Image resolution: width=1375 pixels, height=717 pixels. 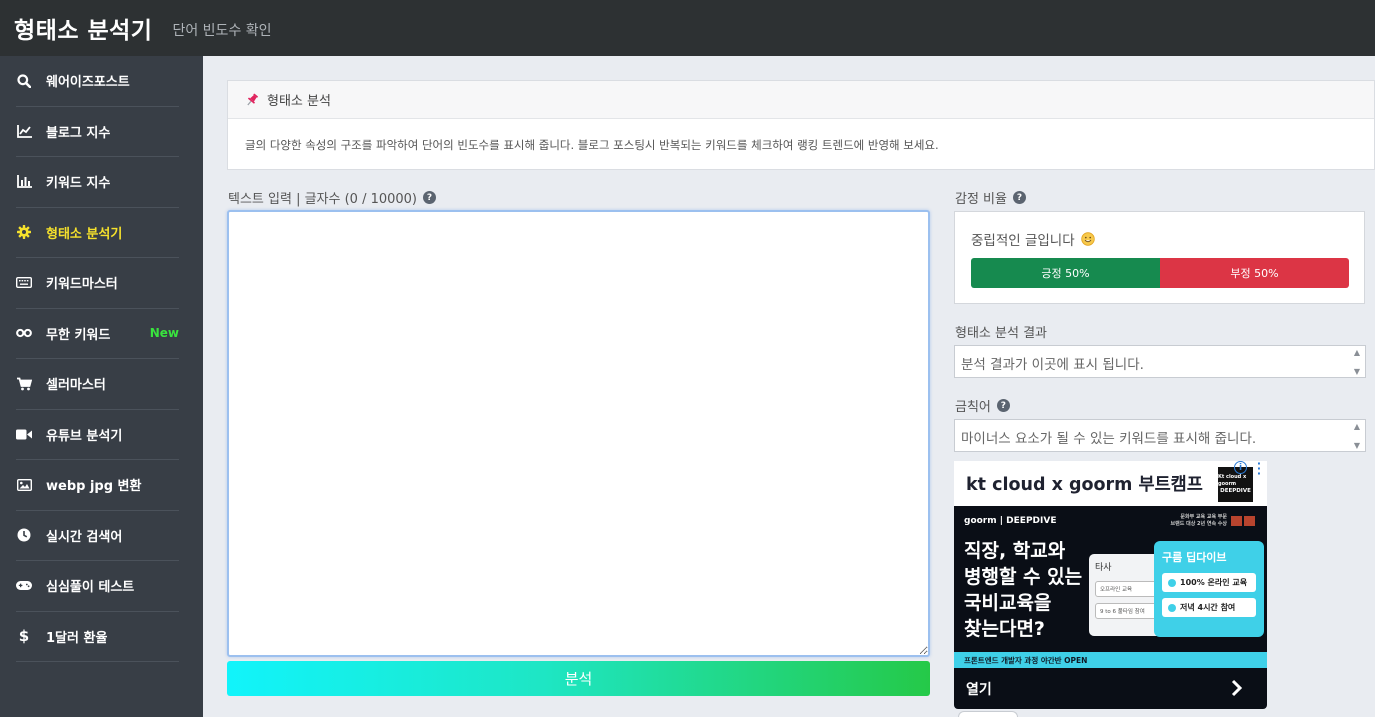 I want to click on result-scrollbar: ▲ ▼, so click(x=1357, y=362).